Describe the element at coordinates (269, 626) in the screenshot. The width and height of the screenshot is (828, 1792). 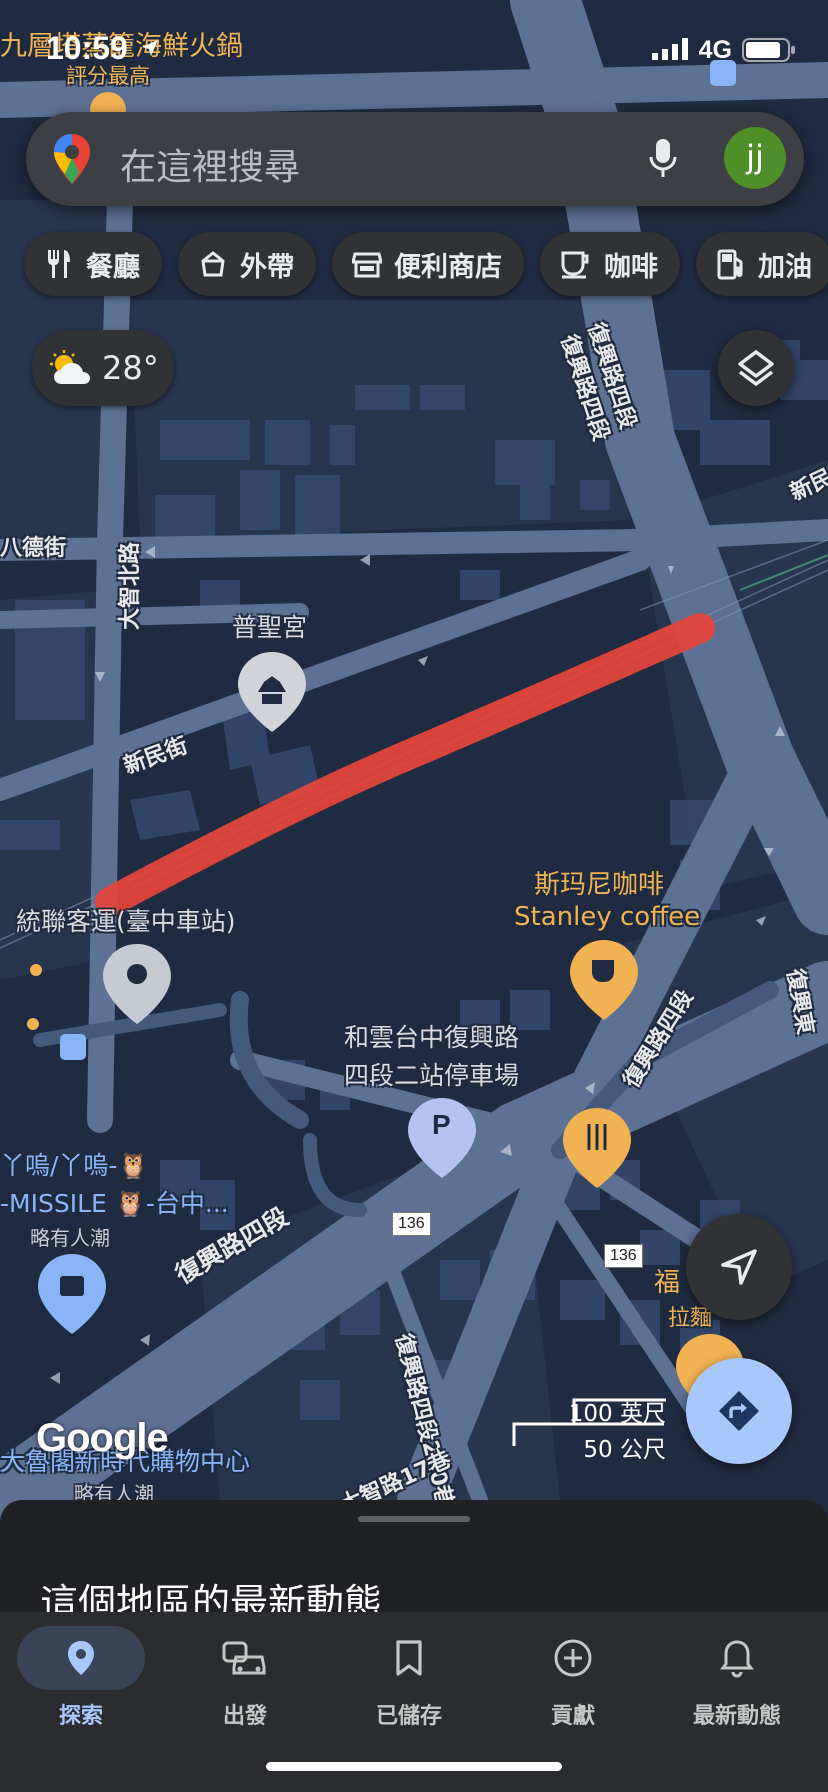
I see `poi-temple: 普聖宮` at that location.